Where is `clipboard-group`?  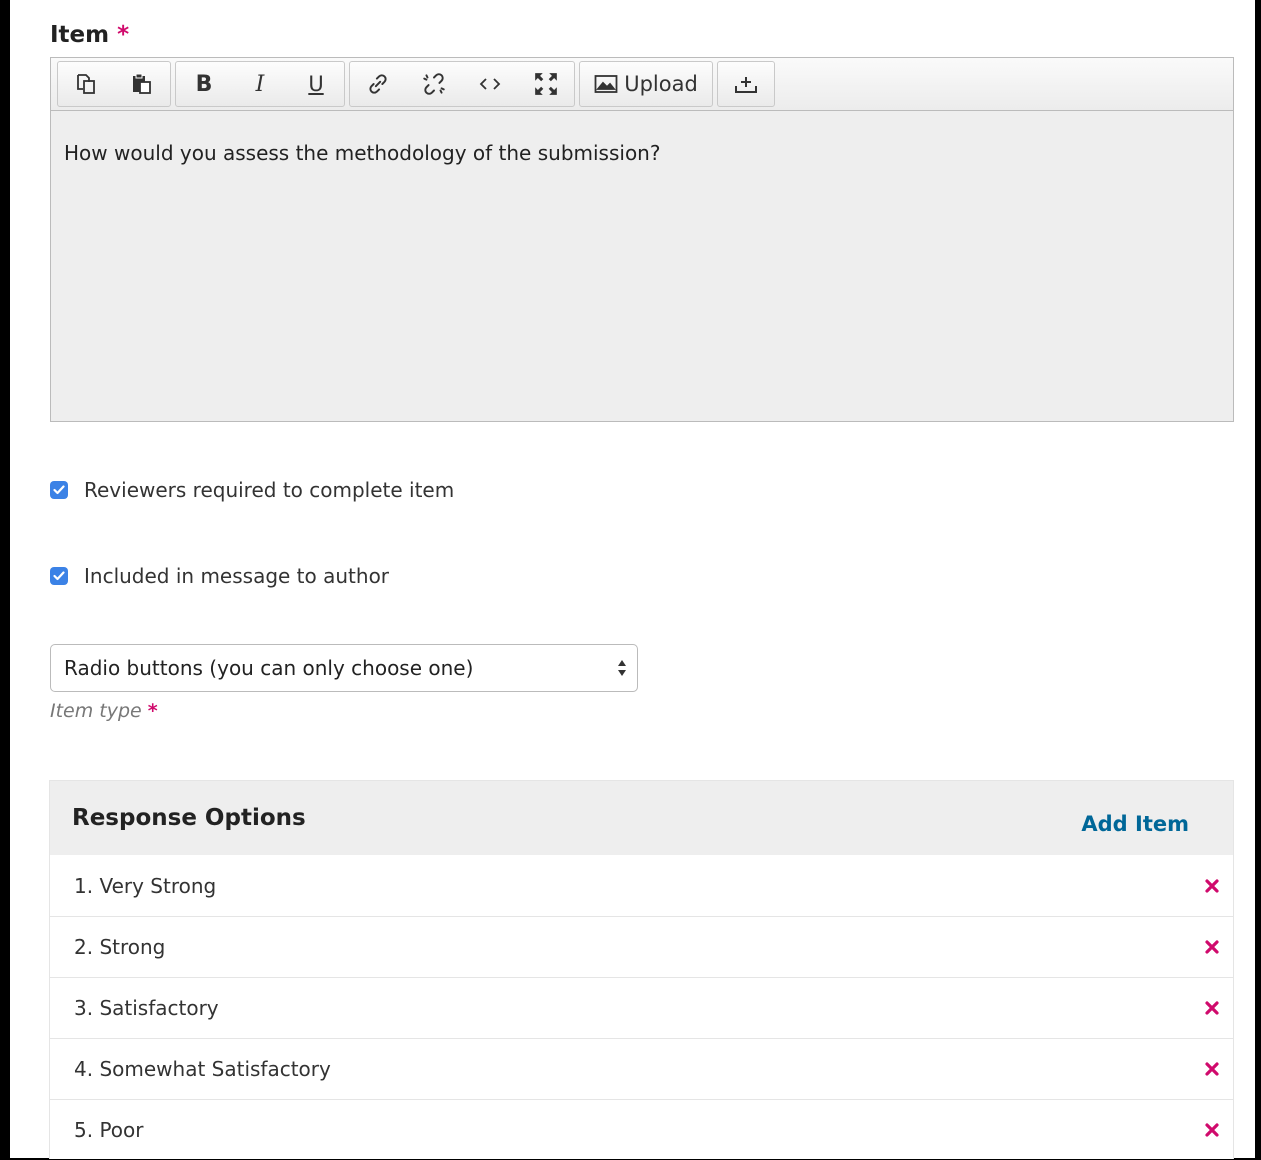 clipboard-group is located at coordinates (114, 84).